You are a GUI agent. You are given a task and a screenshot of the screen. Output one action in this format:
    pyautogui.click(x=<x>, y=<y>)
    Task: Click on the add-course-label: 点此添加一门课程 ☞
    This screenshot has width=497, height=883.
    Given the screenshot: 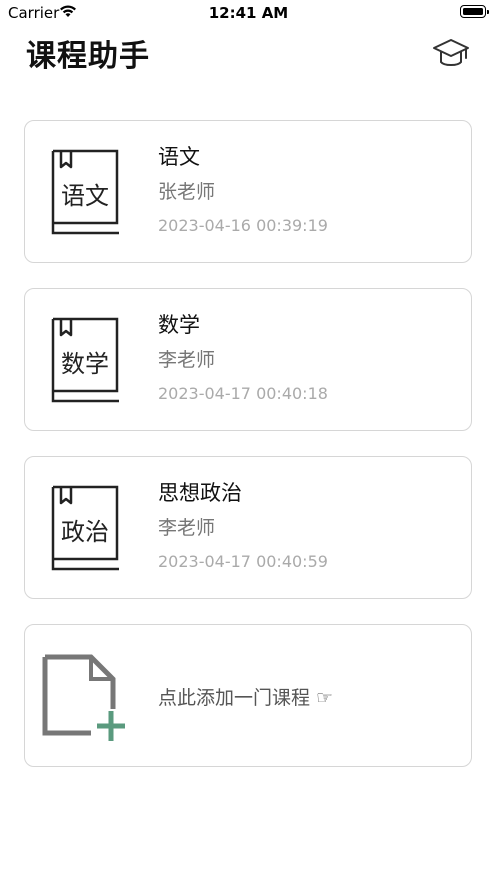 What is the action you would take?
    pyautogui.click(x=246, y=698)
    